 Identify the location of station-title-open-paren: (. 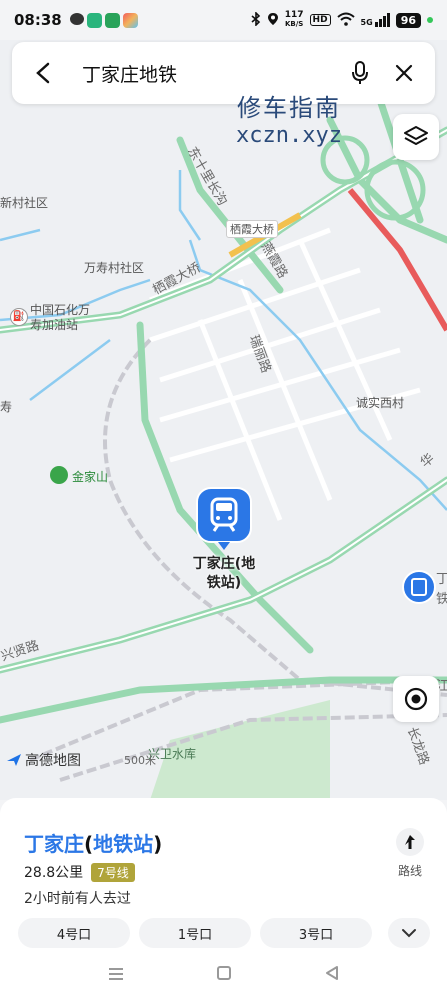
(89, 844).